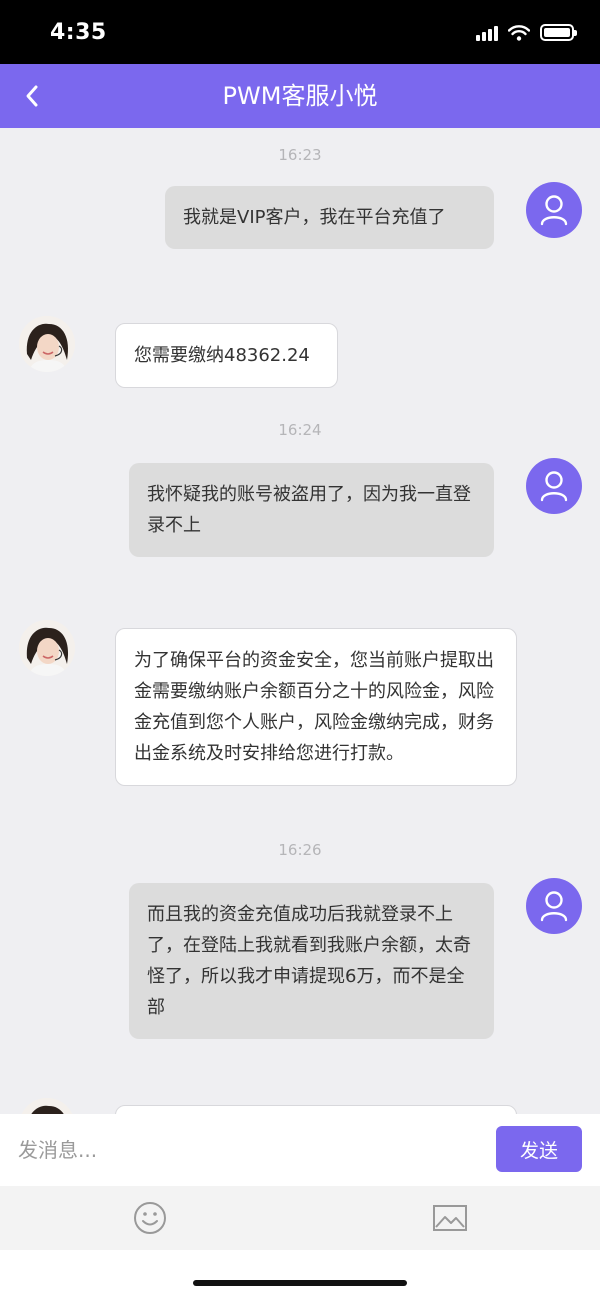 This screenshot has width=600, height=1299. Describe the element at coordinates (78, 32) in the screenshot. I see `status-time: 4:35` at that location.